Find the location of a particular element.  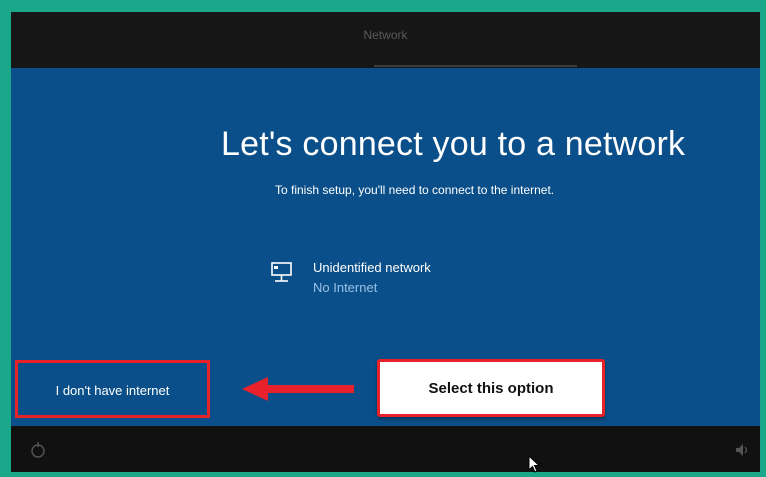

mouse-cursor-icon is located at coordinates (534, 464).